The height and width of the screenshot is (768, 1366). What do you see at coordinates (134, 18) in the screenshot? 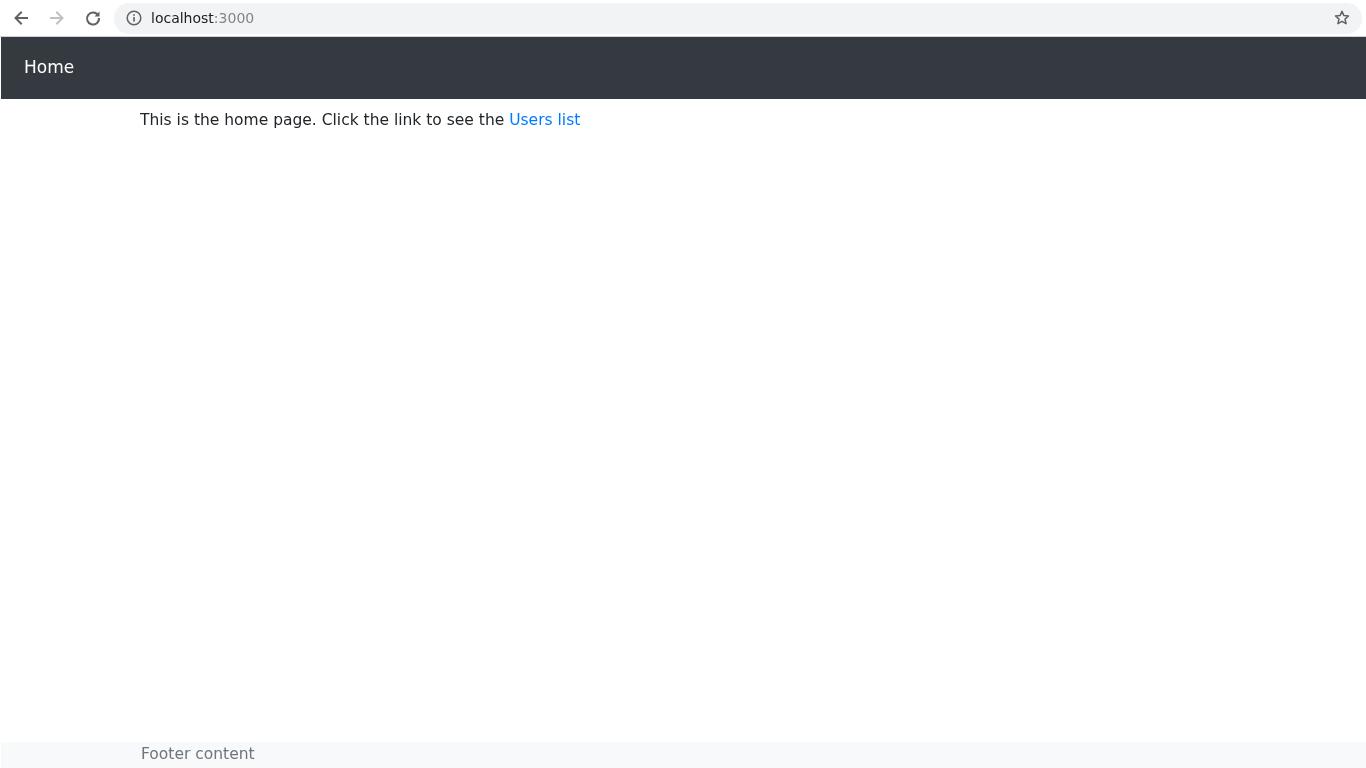
I see `info-icon` at bounding box center [134, 18].